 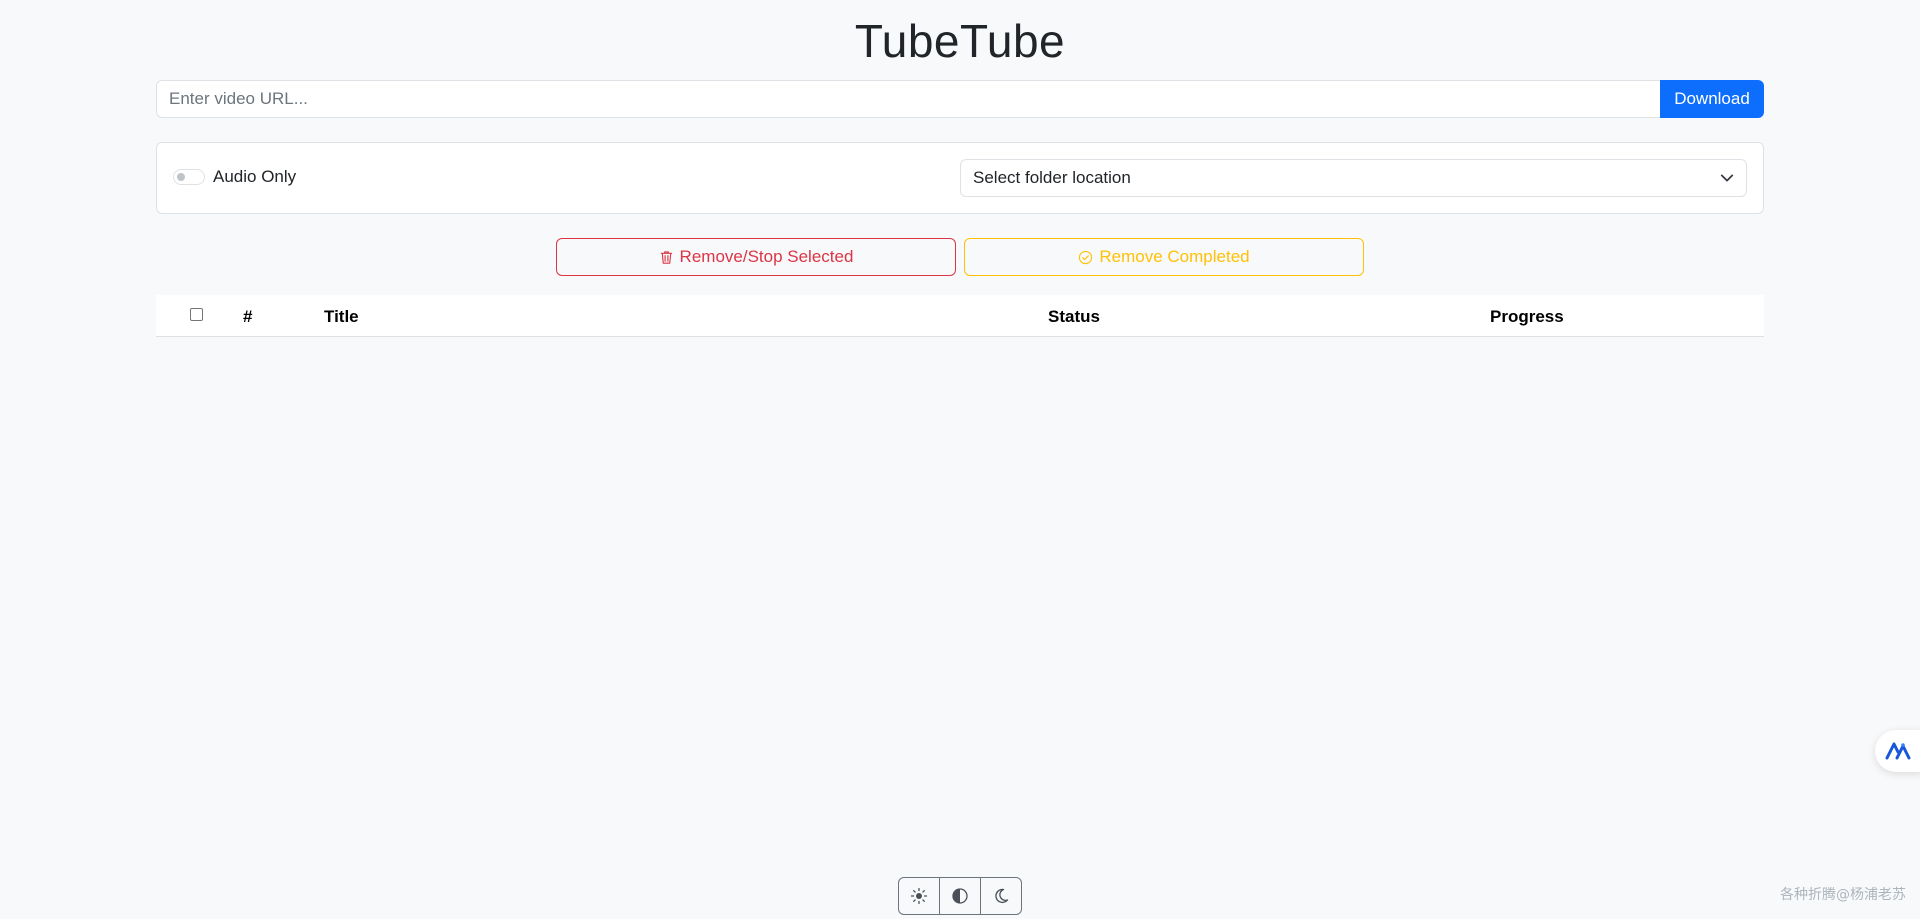 I want to click on download-button: Download, so click(x=1712, y=99).